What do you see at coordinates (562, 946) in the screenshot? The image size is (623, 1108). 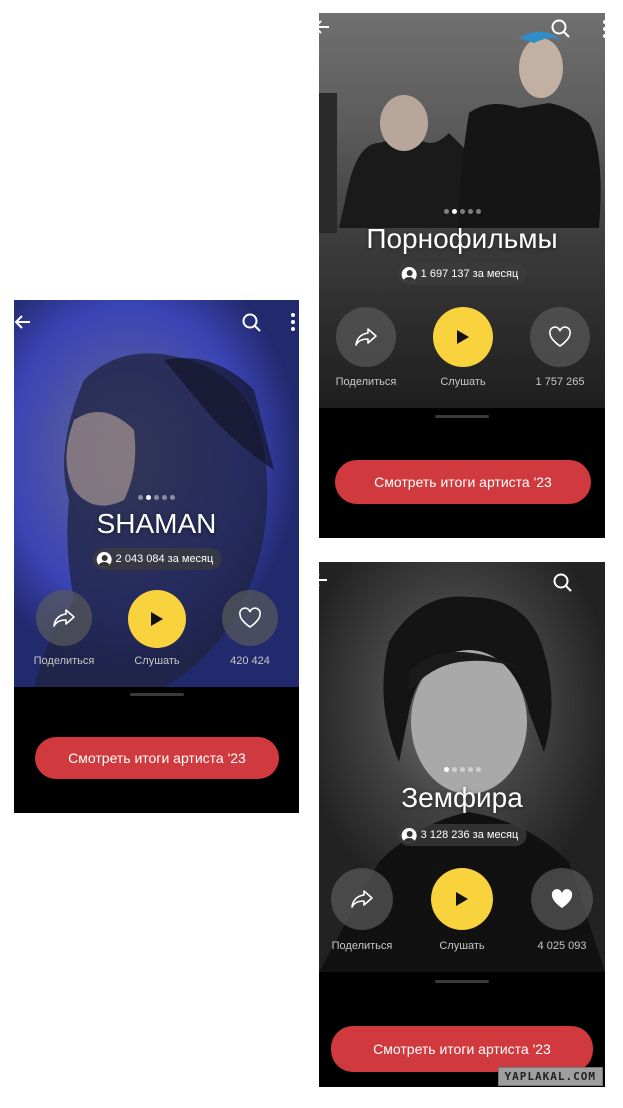 I see `likes-count: 4 025 093` at bounding box center [562, 946].